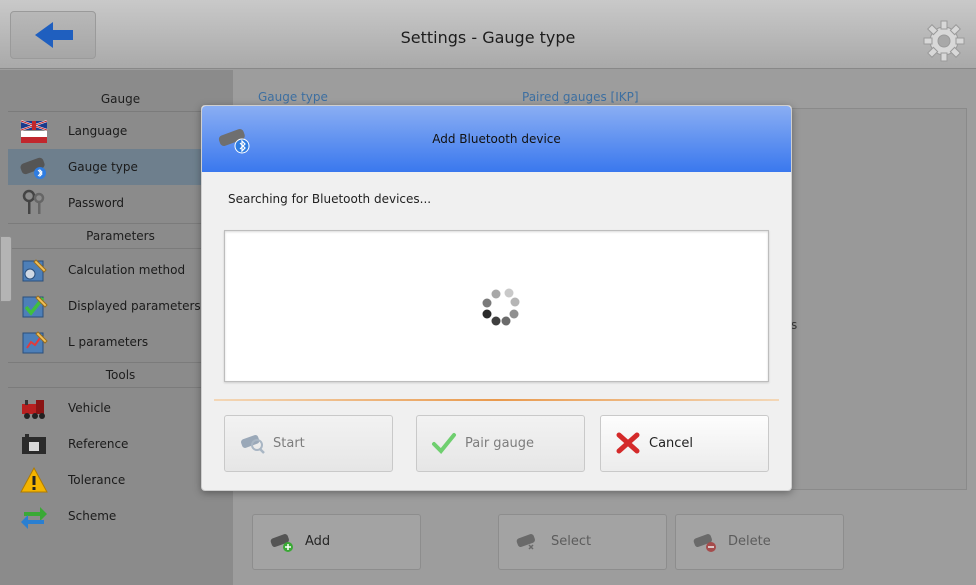 The width and height of the screenshot is (976, 585). I want to click on add-button-label: Add, so click(318, 541).